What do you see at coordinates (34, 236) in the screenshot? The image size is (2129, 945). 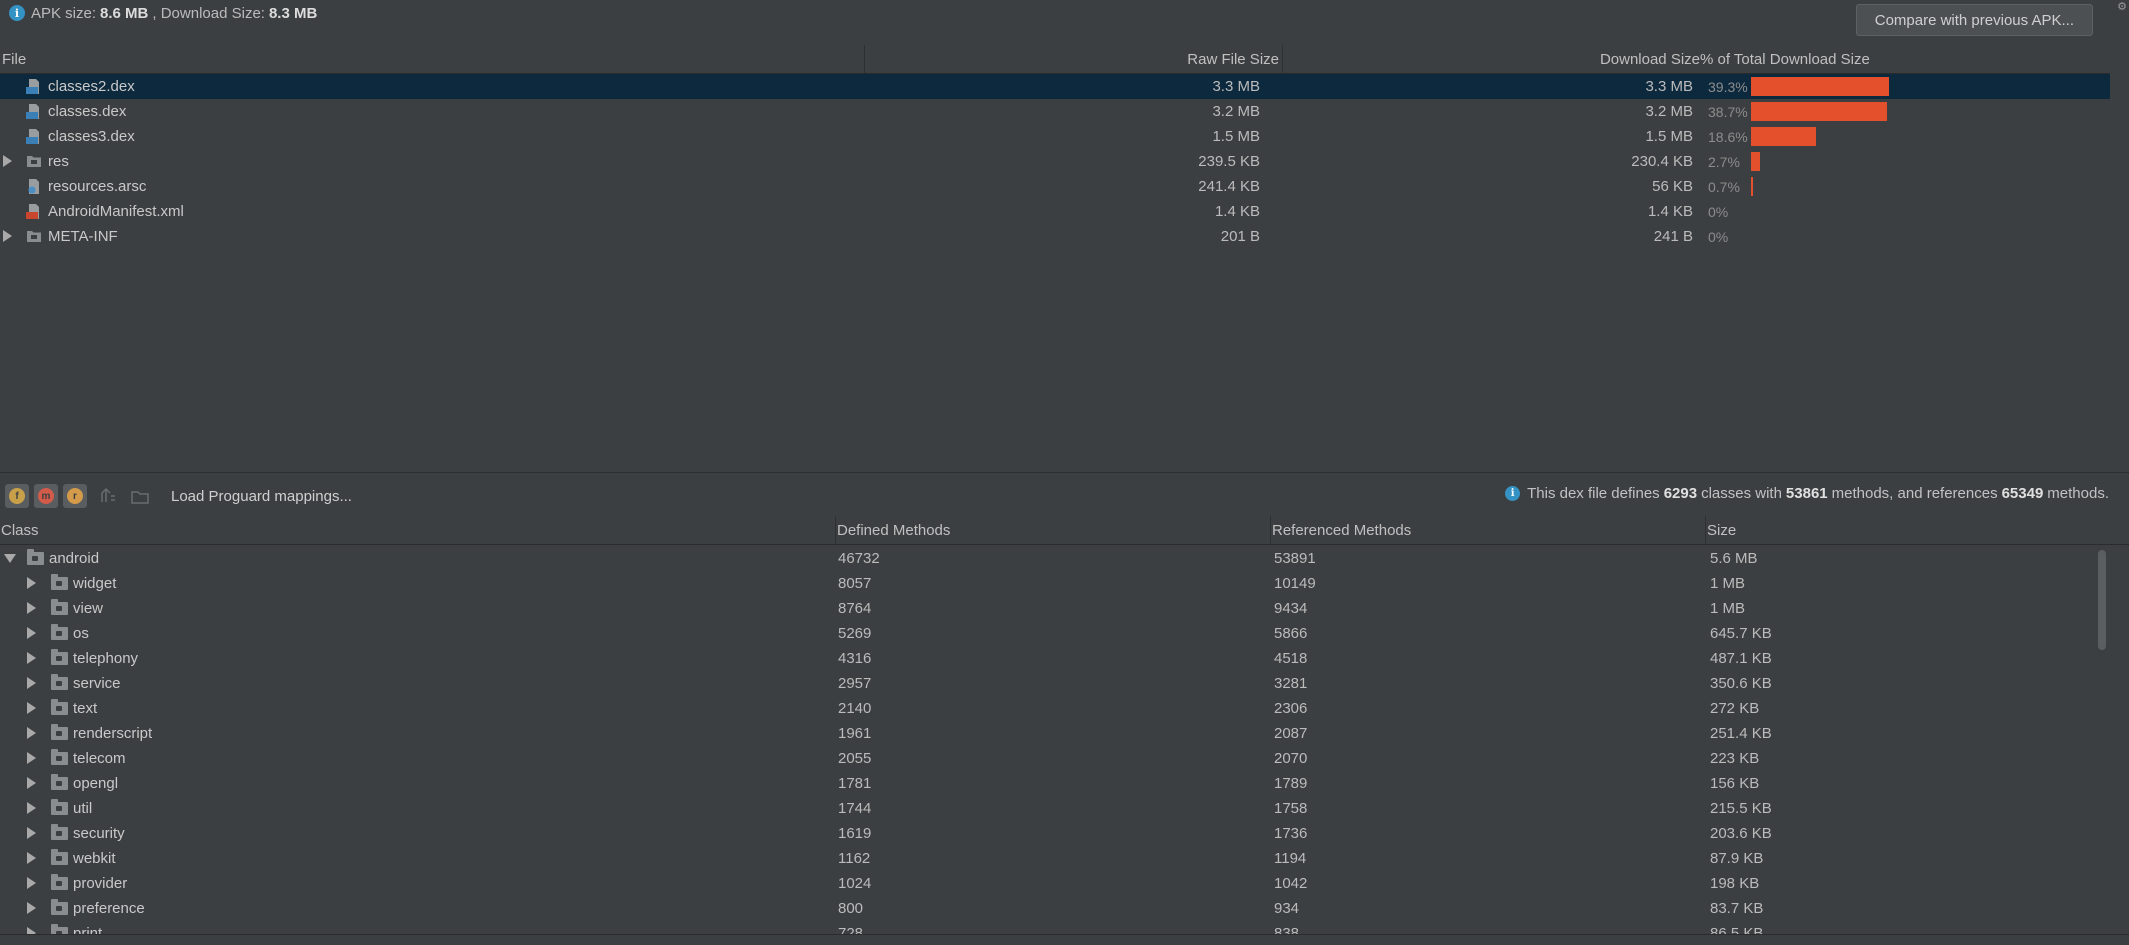 I see `folder-icon` at bounding box center [34, 236].